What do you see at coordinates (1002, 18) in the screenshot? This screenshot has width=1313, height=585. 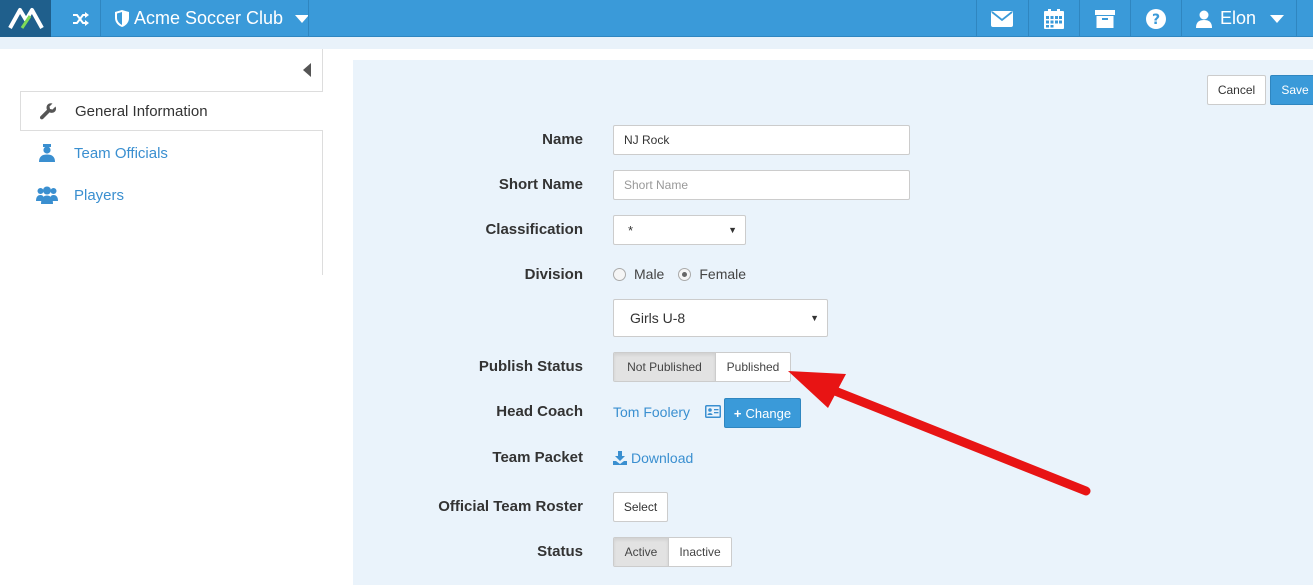 I see `mail-icon` at bounding box center [1002, 18].